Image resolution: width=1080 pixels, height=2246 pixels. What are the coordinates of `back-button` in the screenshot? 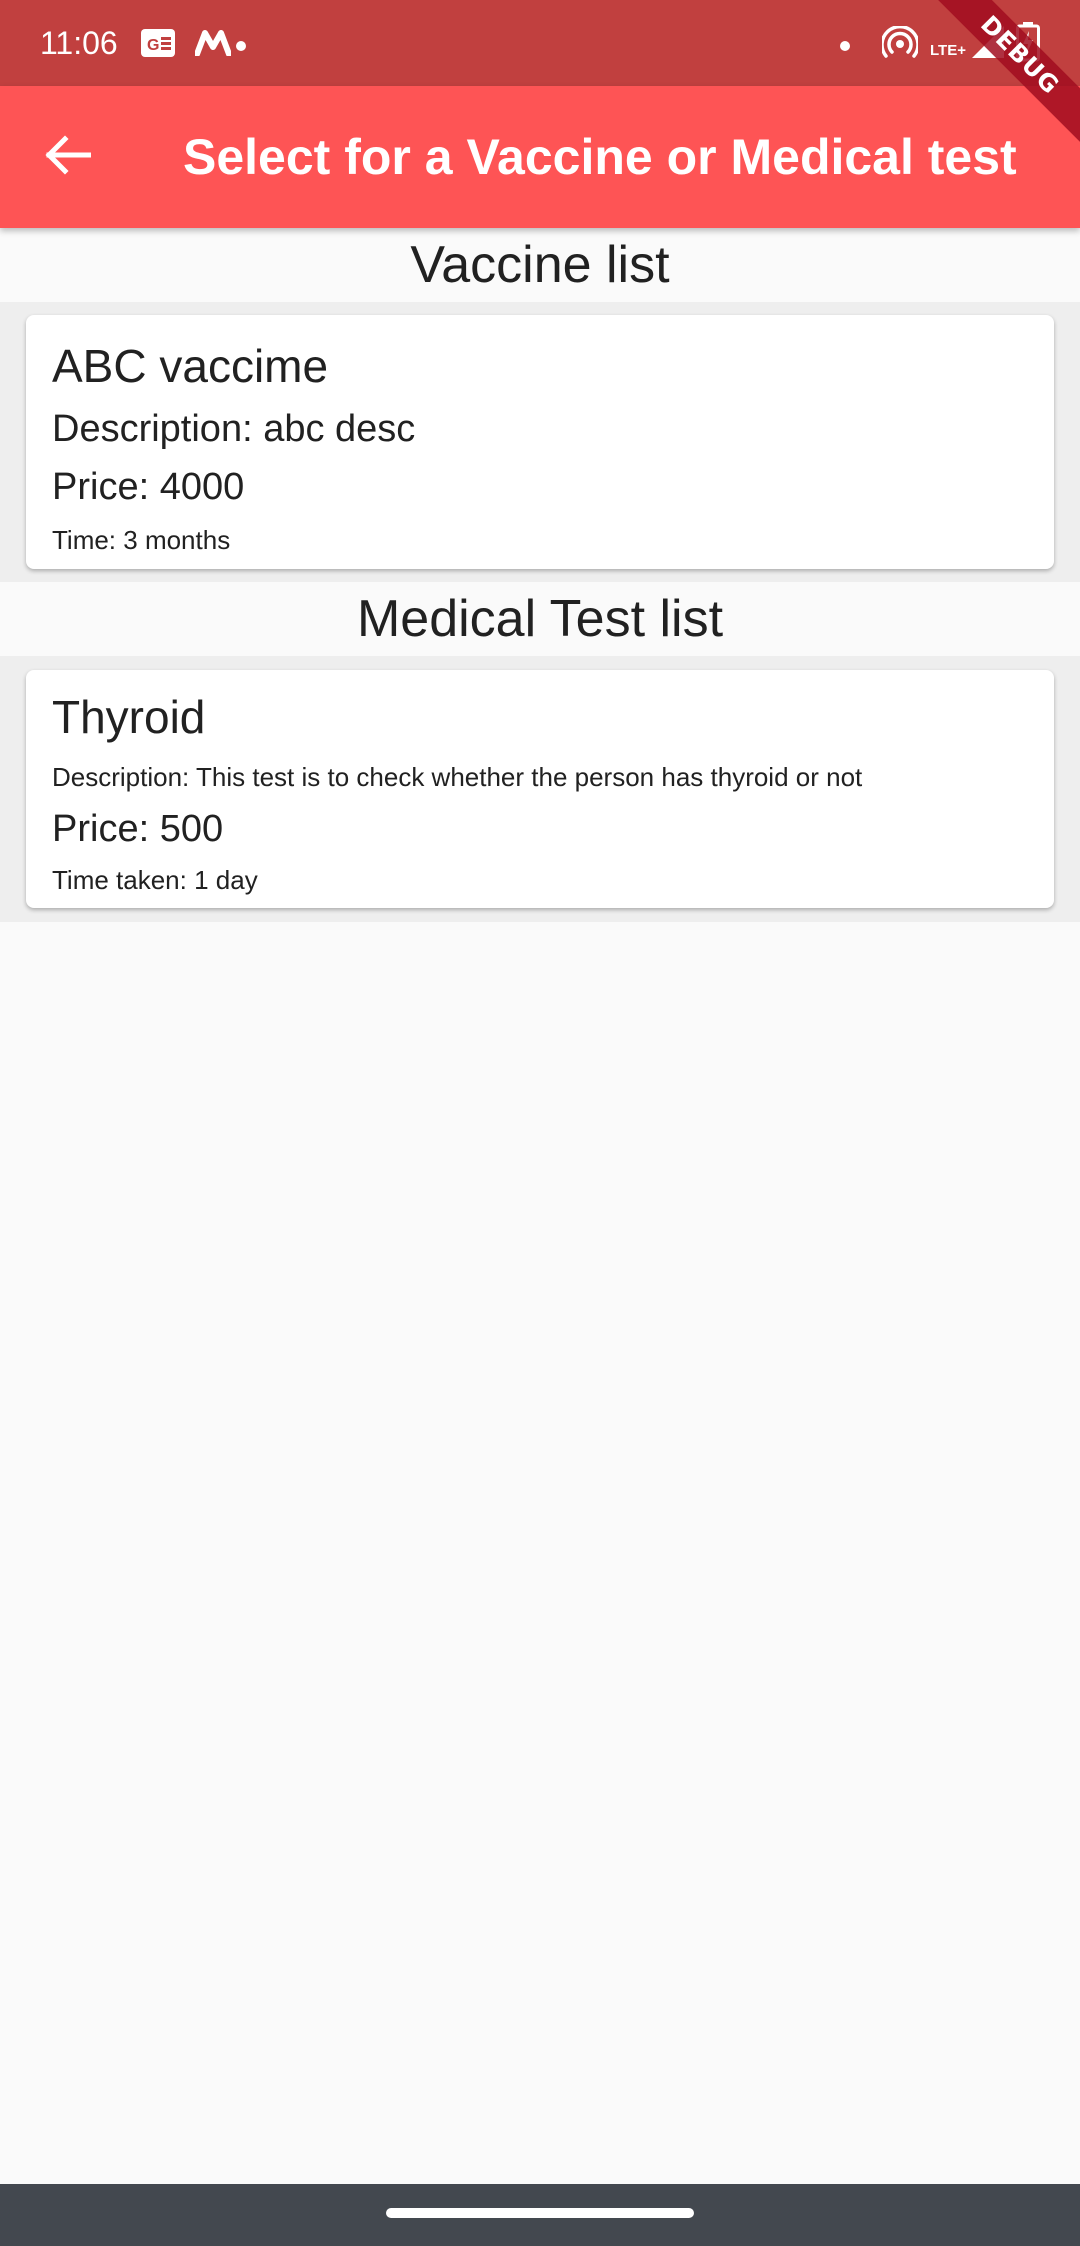 It's located at (68, 157).